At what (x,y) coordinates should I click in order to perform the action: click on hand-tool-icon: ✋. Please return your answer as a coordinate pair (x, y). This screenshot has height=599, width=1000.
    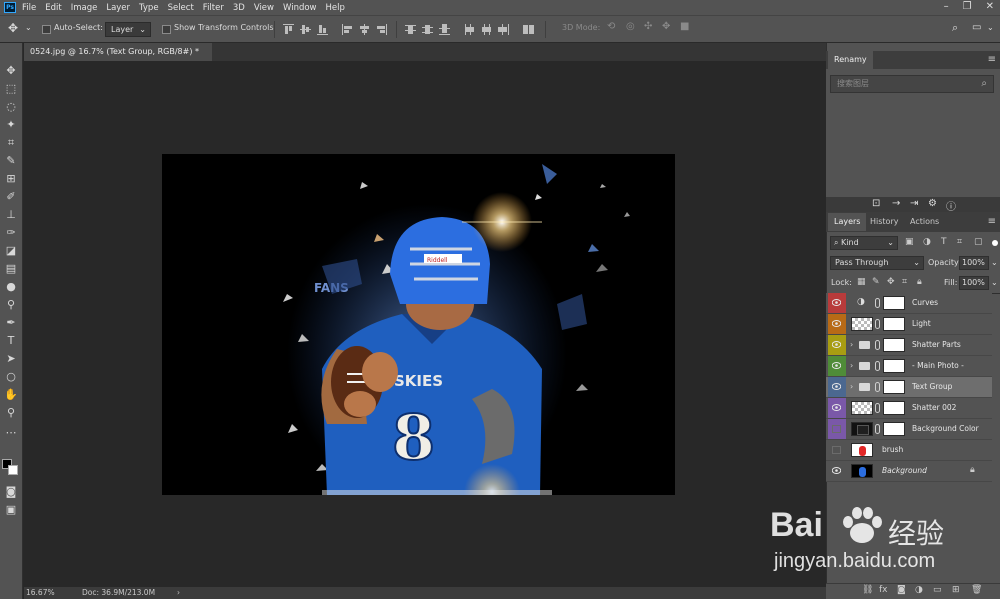
    Looking at the image, I should click on (11, 395).